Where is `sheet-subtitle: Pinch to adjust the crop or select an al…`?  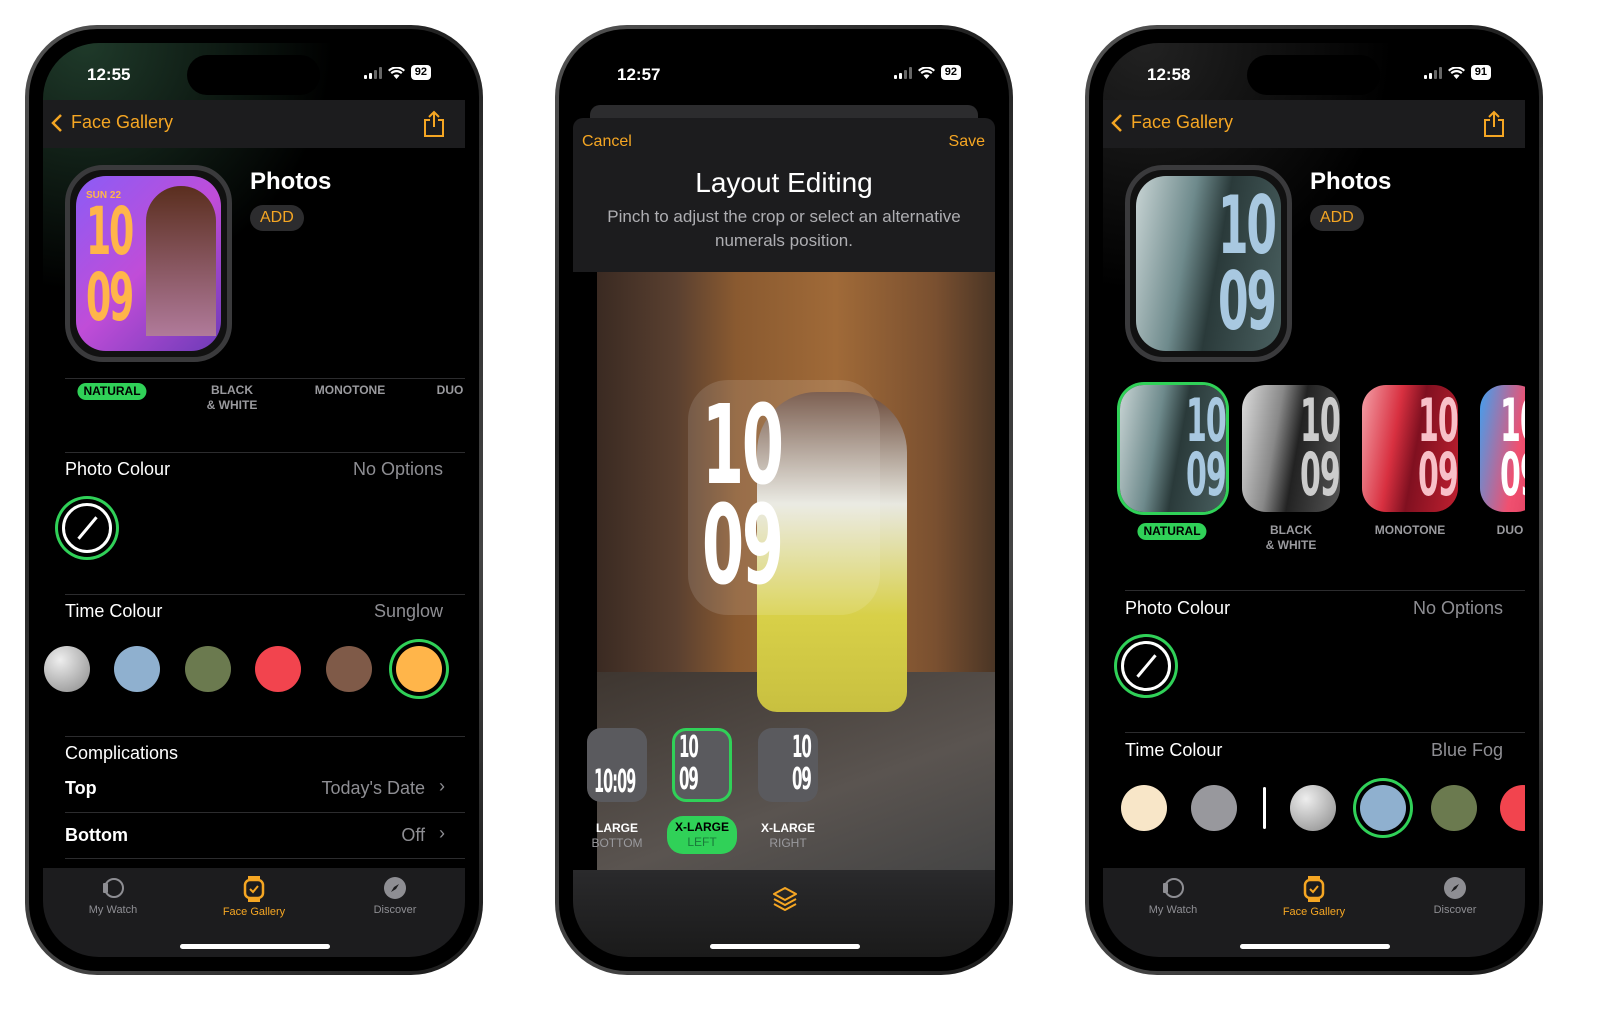 sheet-subtitle: Pinch to adjust the crop or select an al… is located at coordinates (784, 228).